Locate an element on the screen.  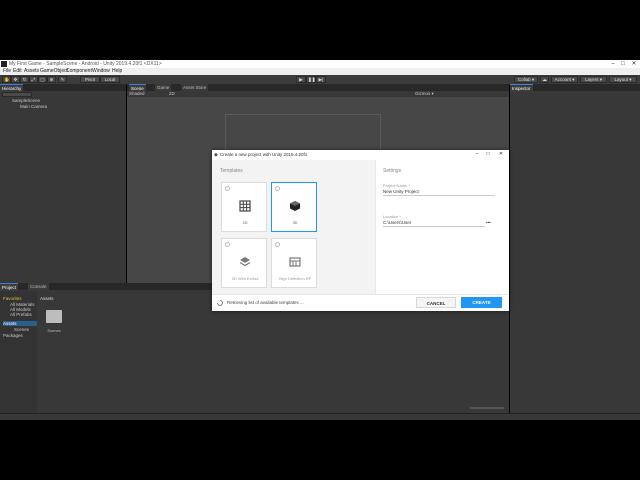
hdrp-icon is located at coordinates (295, 262).